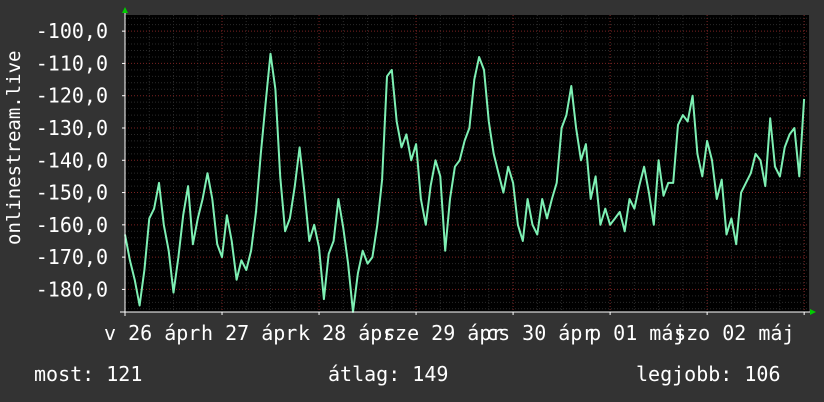 The image size is (824, 402). What do you see at coordinates (72, 96) in the screenshot?
I see `y-tick-label: -120,0` at bounding box center [72, 96].